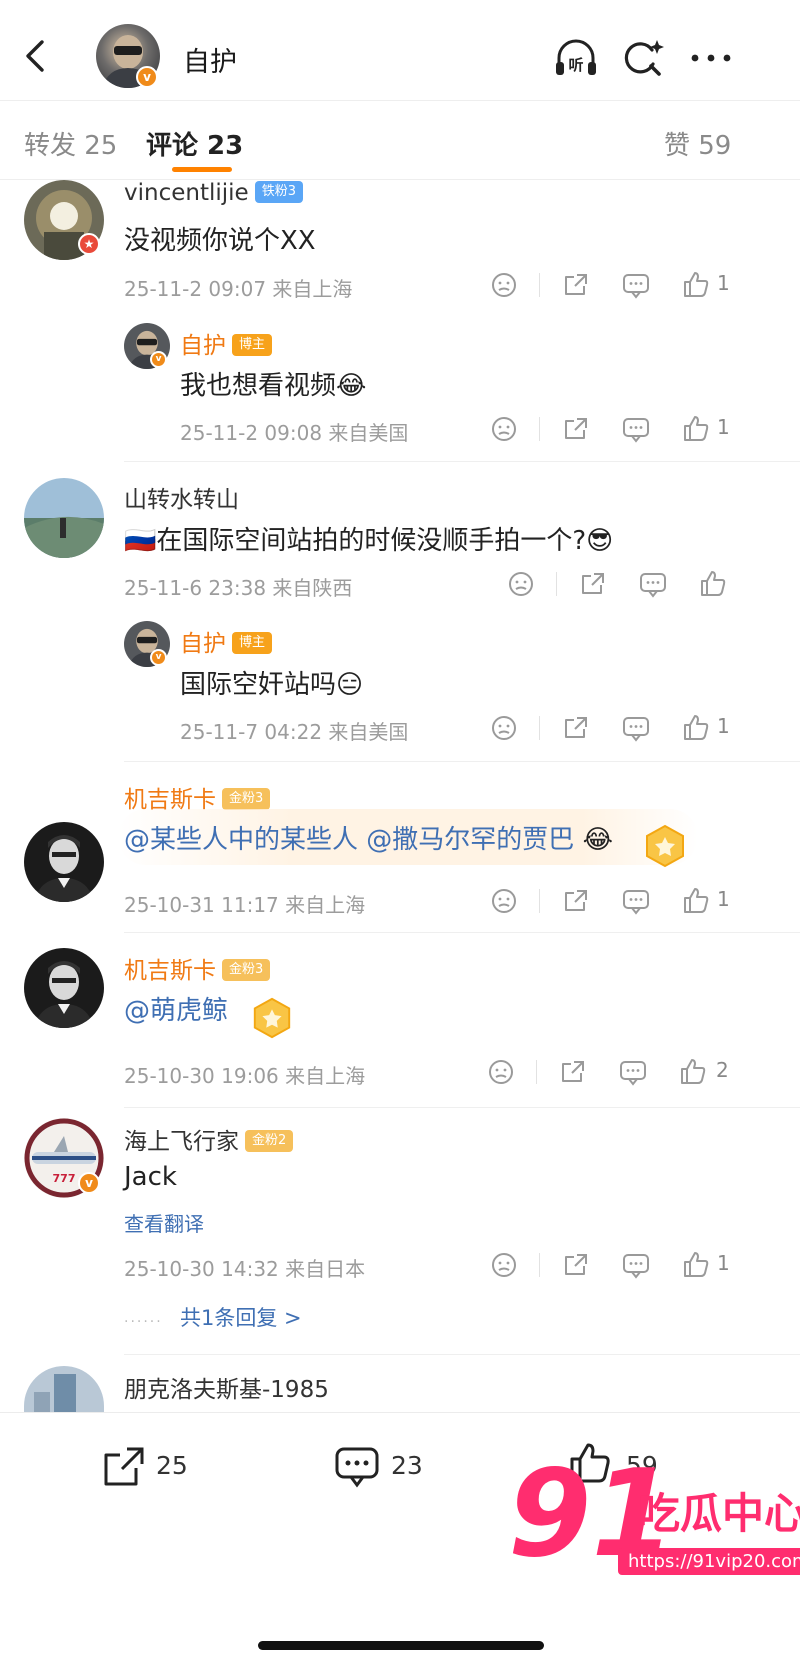  What do you see at coordinates (210, 62) in the screenshot?
I see `page-title: 自护` at bounding box center [210, 62].